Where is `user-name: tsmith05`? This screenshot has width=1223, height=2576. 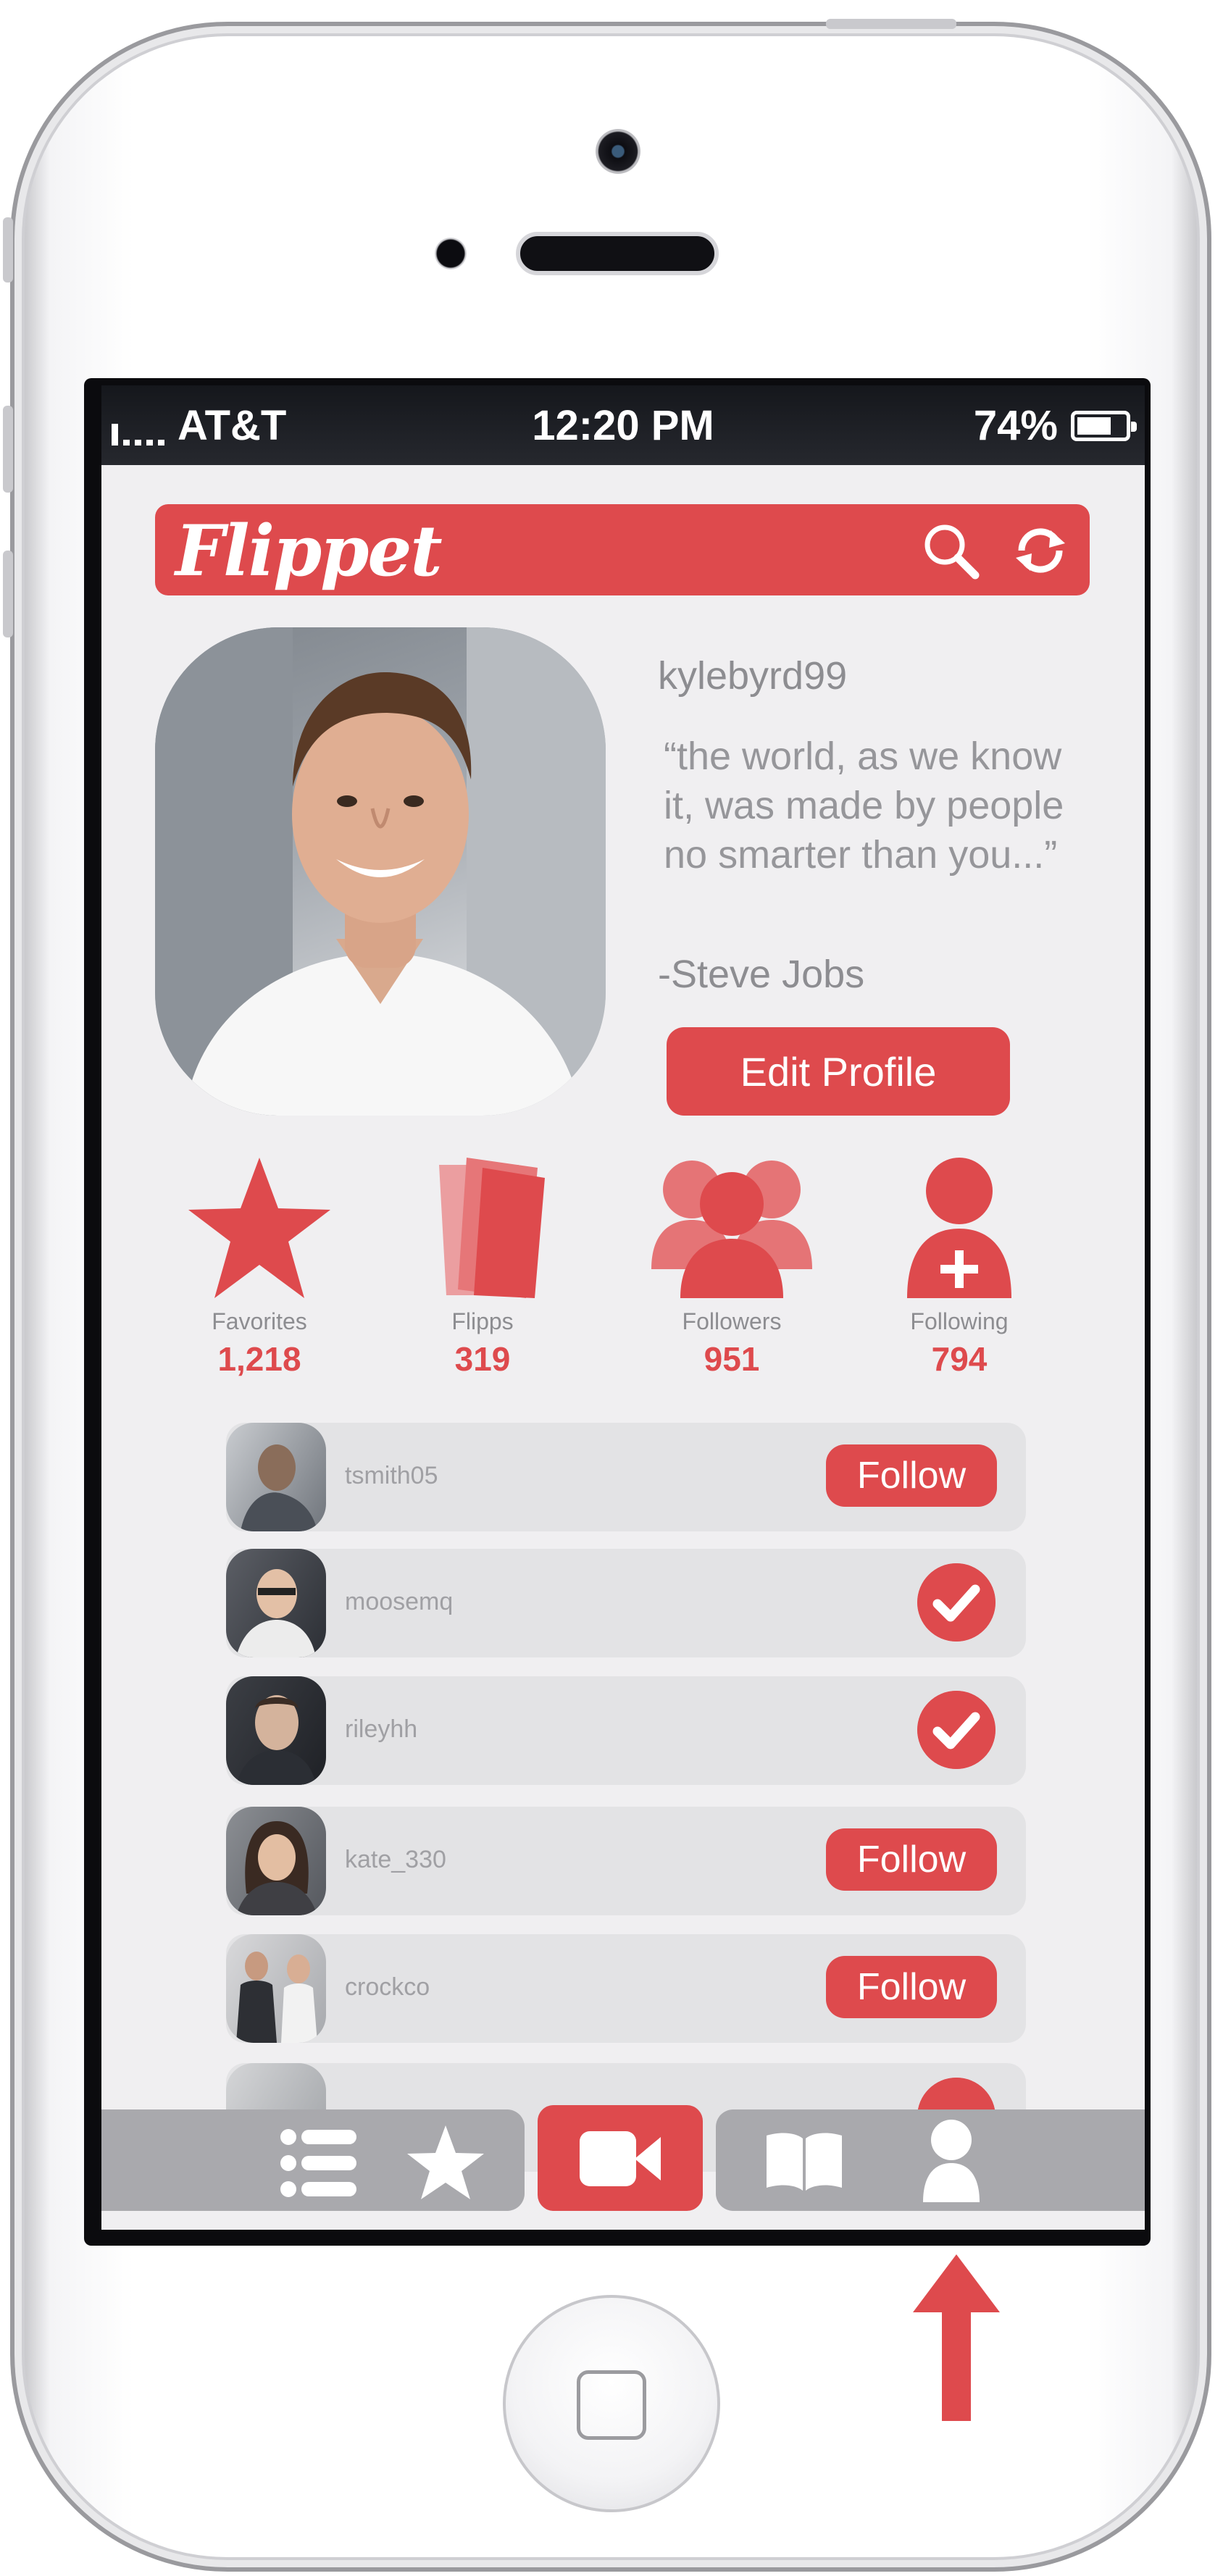 user-name: tsmith05 is located at coordinates (391, 1475).